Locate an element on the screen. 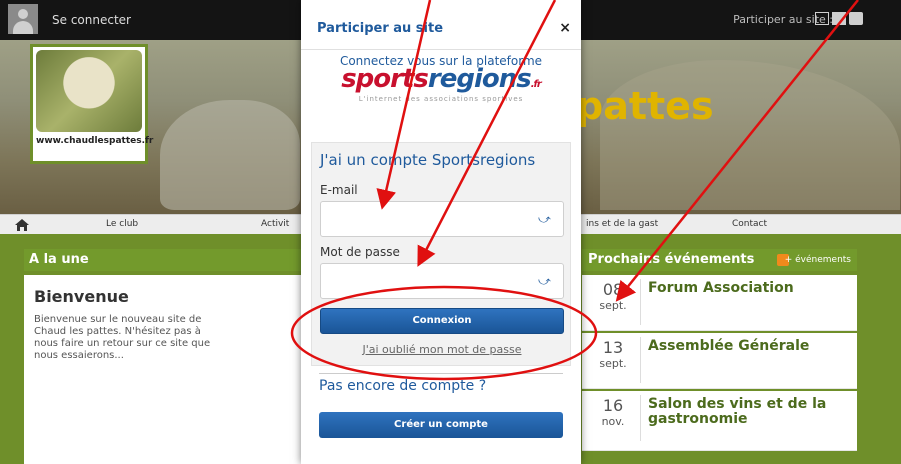 This screenshot has height=464, width=901. divider is located at coordinates (441, 373).